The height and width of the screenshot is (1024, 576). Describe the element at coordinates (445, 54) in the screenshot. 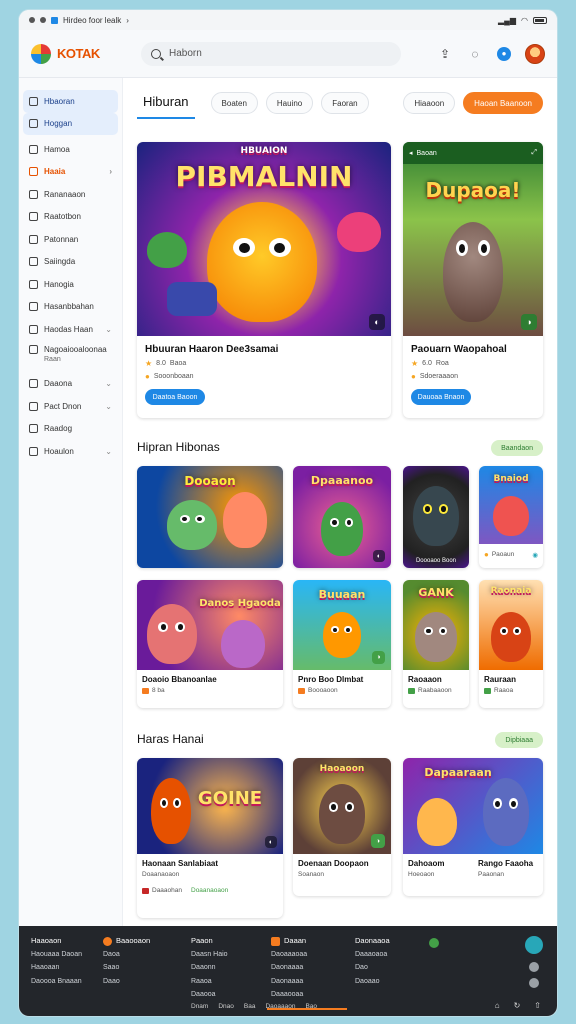

I see `upload-icon: ⇪` at that location.